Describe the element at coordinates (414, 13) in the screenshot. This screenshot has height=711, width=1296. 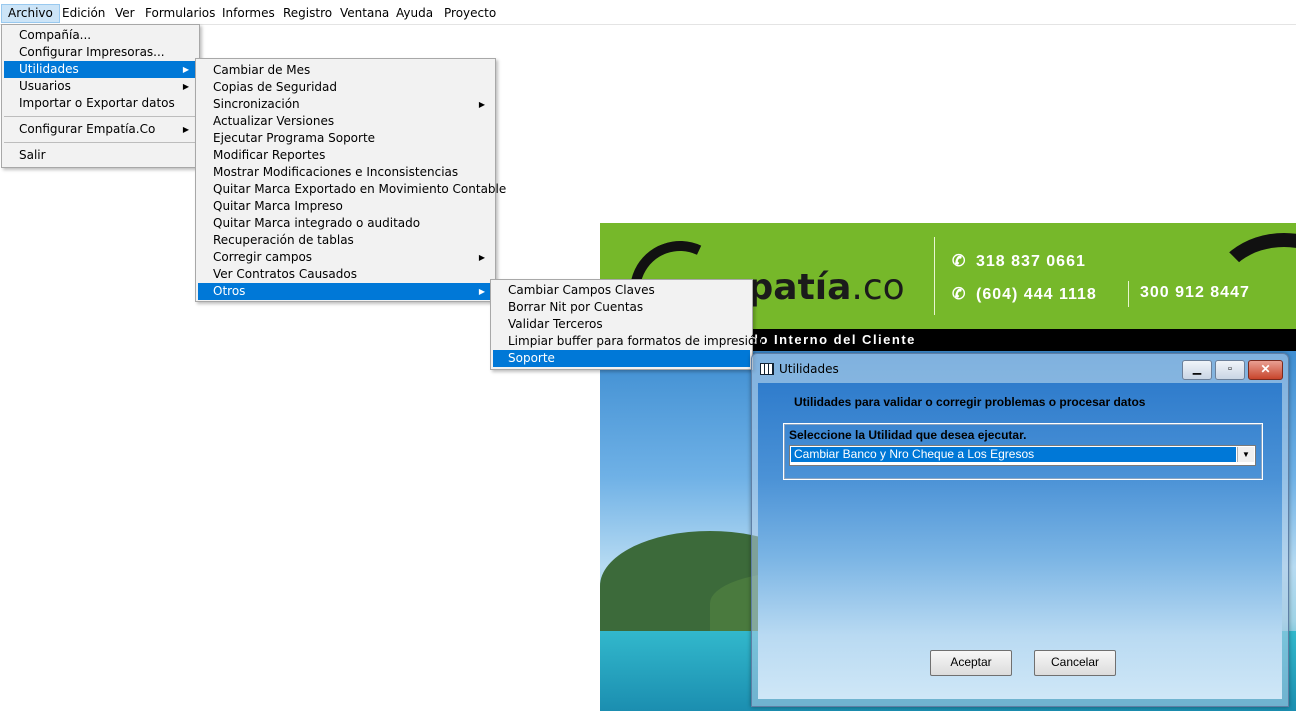
I see `menu-ayuda: Ayuda` at that location.